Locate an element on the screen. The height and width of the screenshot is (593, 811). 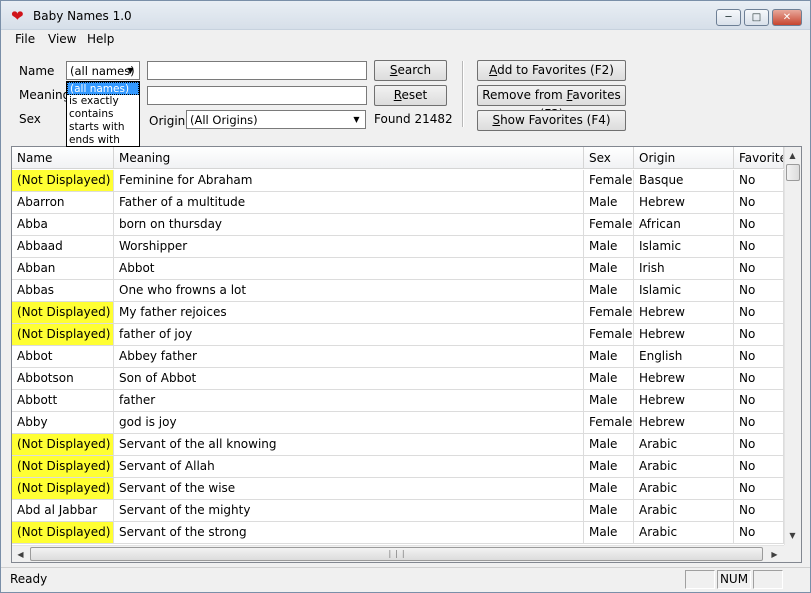
menu-file: File is located at coordinates (25, 39).